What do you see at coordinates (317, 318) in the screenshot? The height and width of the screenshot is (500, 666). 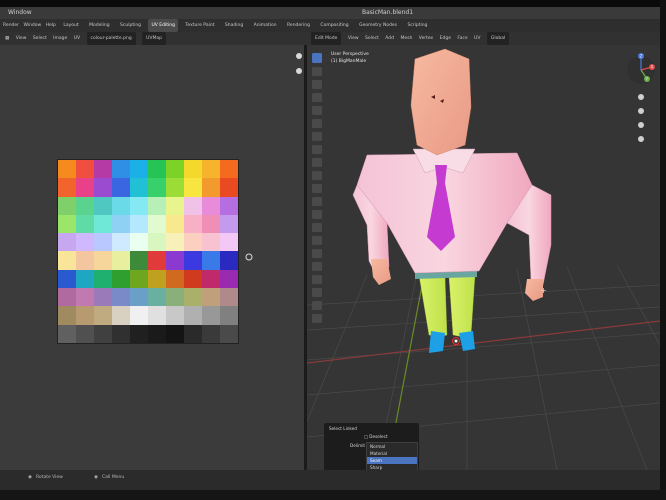 I see `rip-region-tool` at bounding box center [317, 318].